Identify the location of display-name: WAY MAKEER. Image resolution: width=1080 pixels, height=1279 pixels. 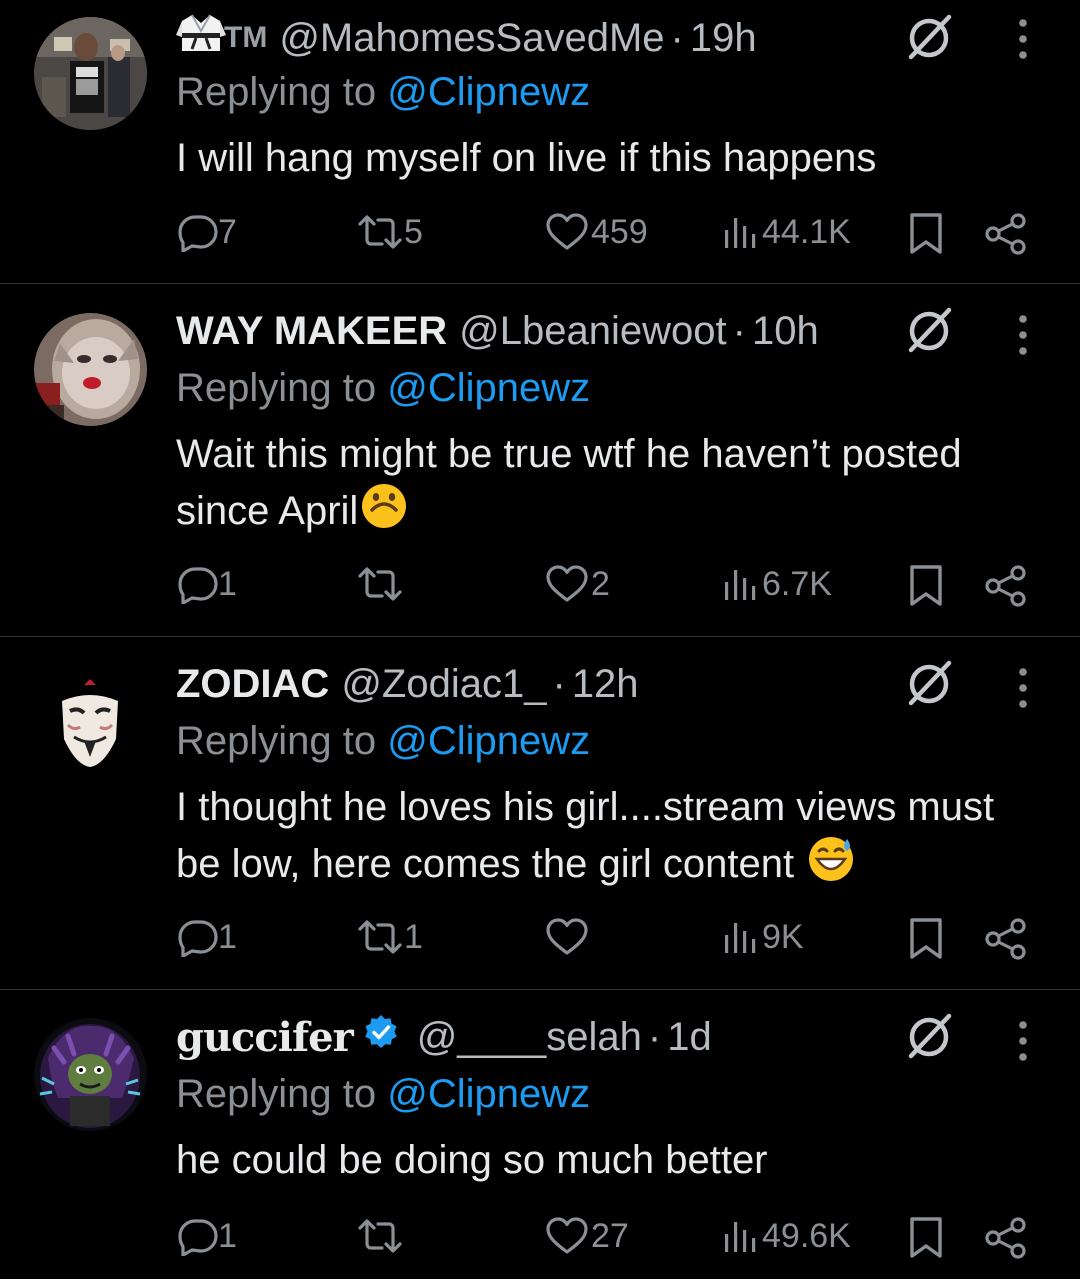
(311, 331).